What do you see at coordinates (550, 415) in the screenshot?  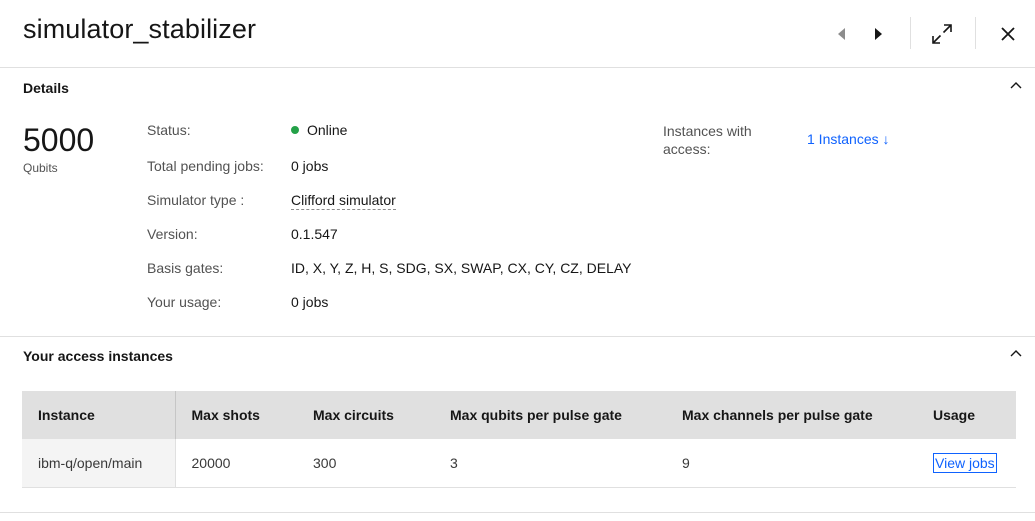 I see `column-header-max-qubits: Max qubits per pulse gate` at bounding box center [550, 415].